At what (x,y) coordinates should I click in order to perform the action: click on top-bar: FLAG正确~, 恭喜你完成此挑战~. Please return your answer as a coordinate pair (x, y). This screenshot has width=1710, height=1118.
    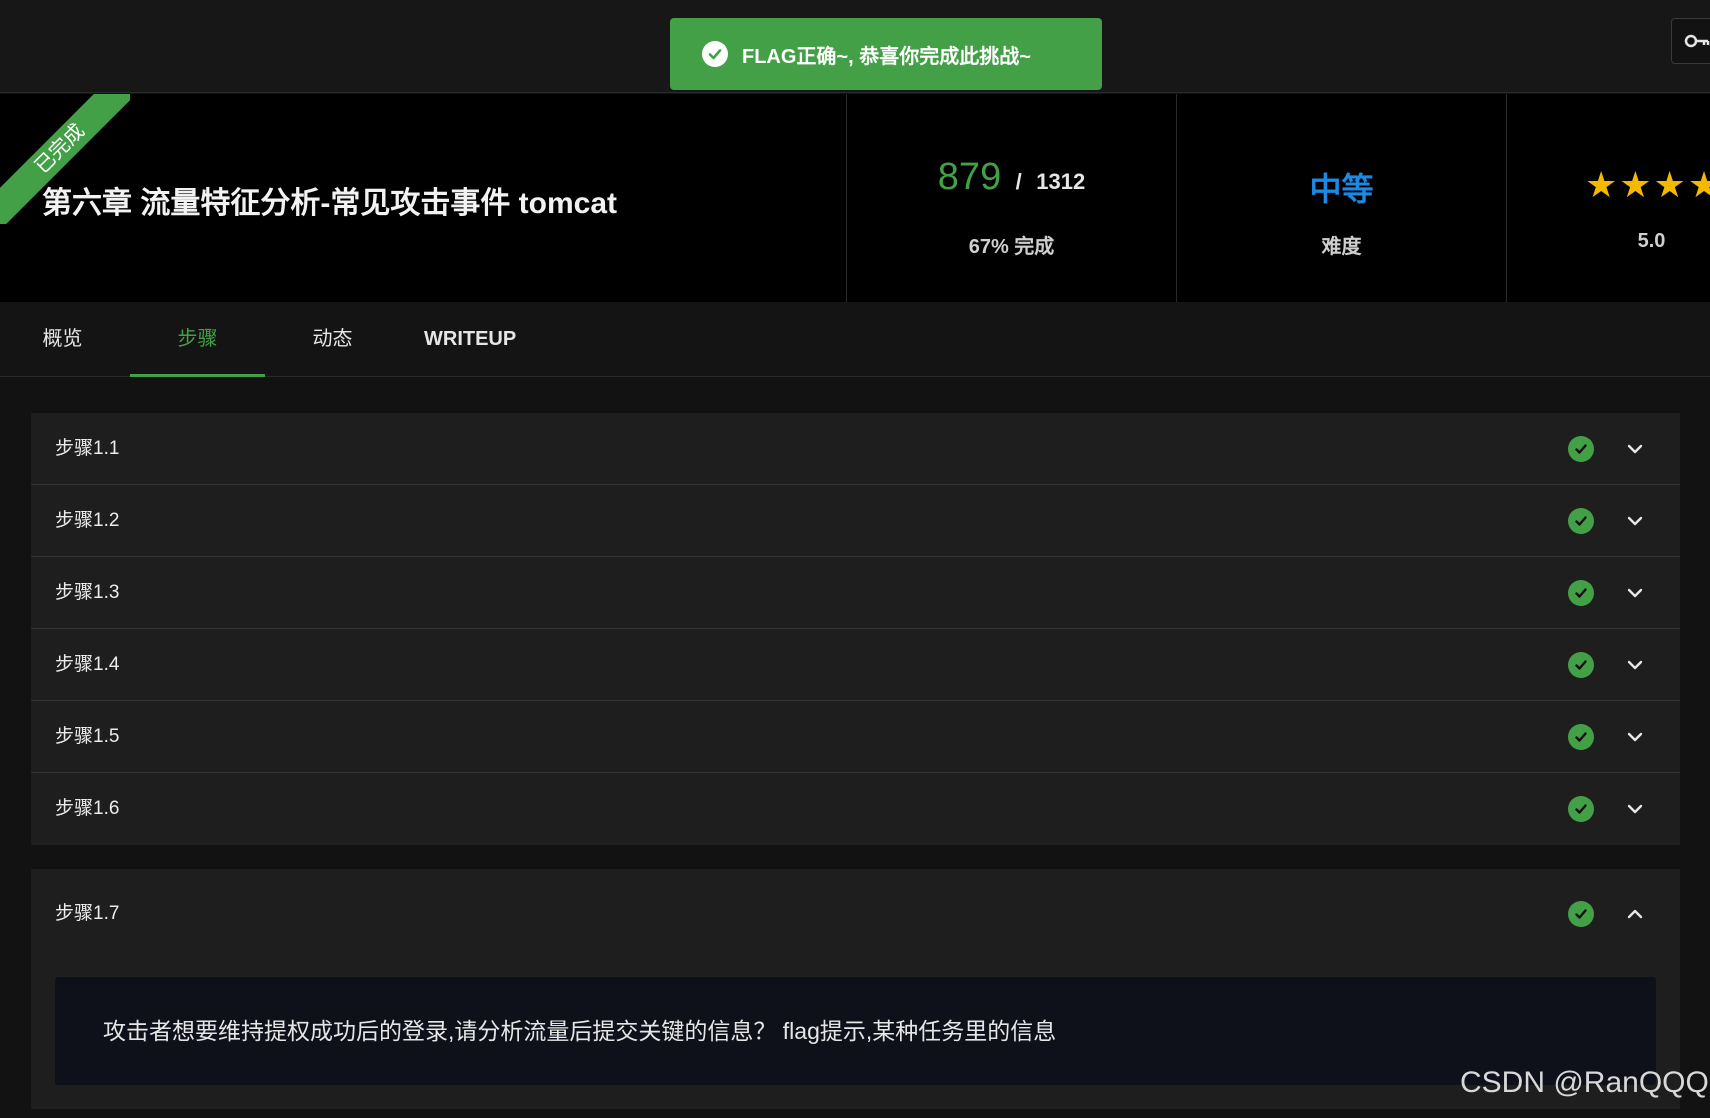
    Looking at the image, I should click on (855, 46).